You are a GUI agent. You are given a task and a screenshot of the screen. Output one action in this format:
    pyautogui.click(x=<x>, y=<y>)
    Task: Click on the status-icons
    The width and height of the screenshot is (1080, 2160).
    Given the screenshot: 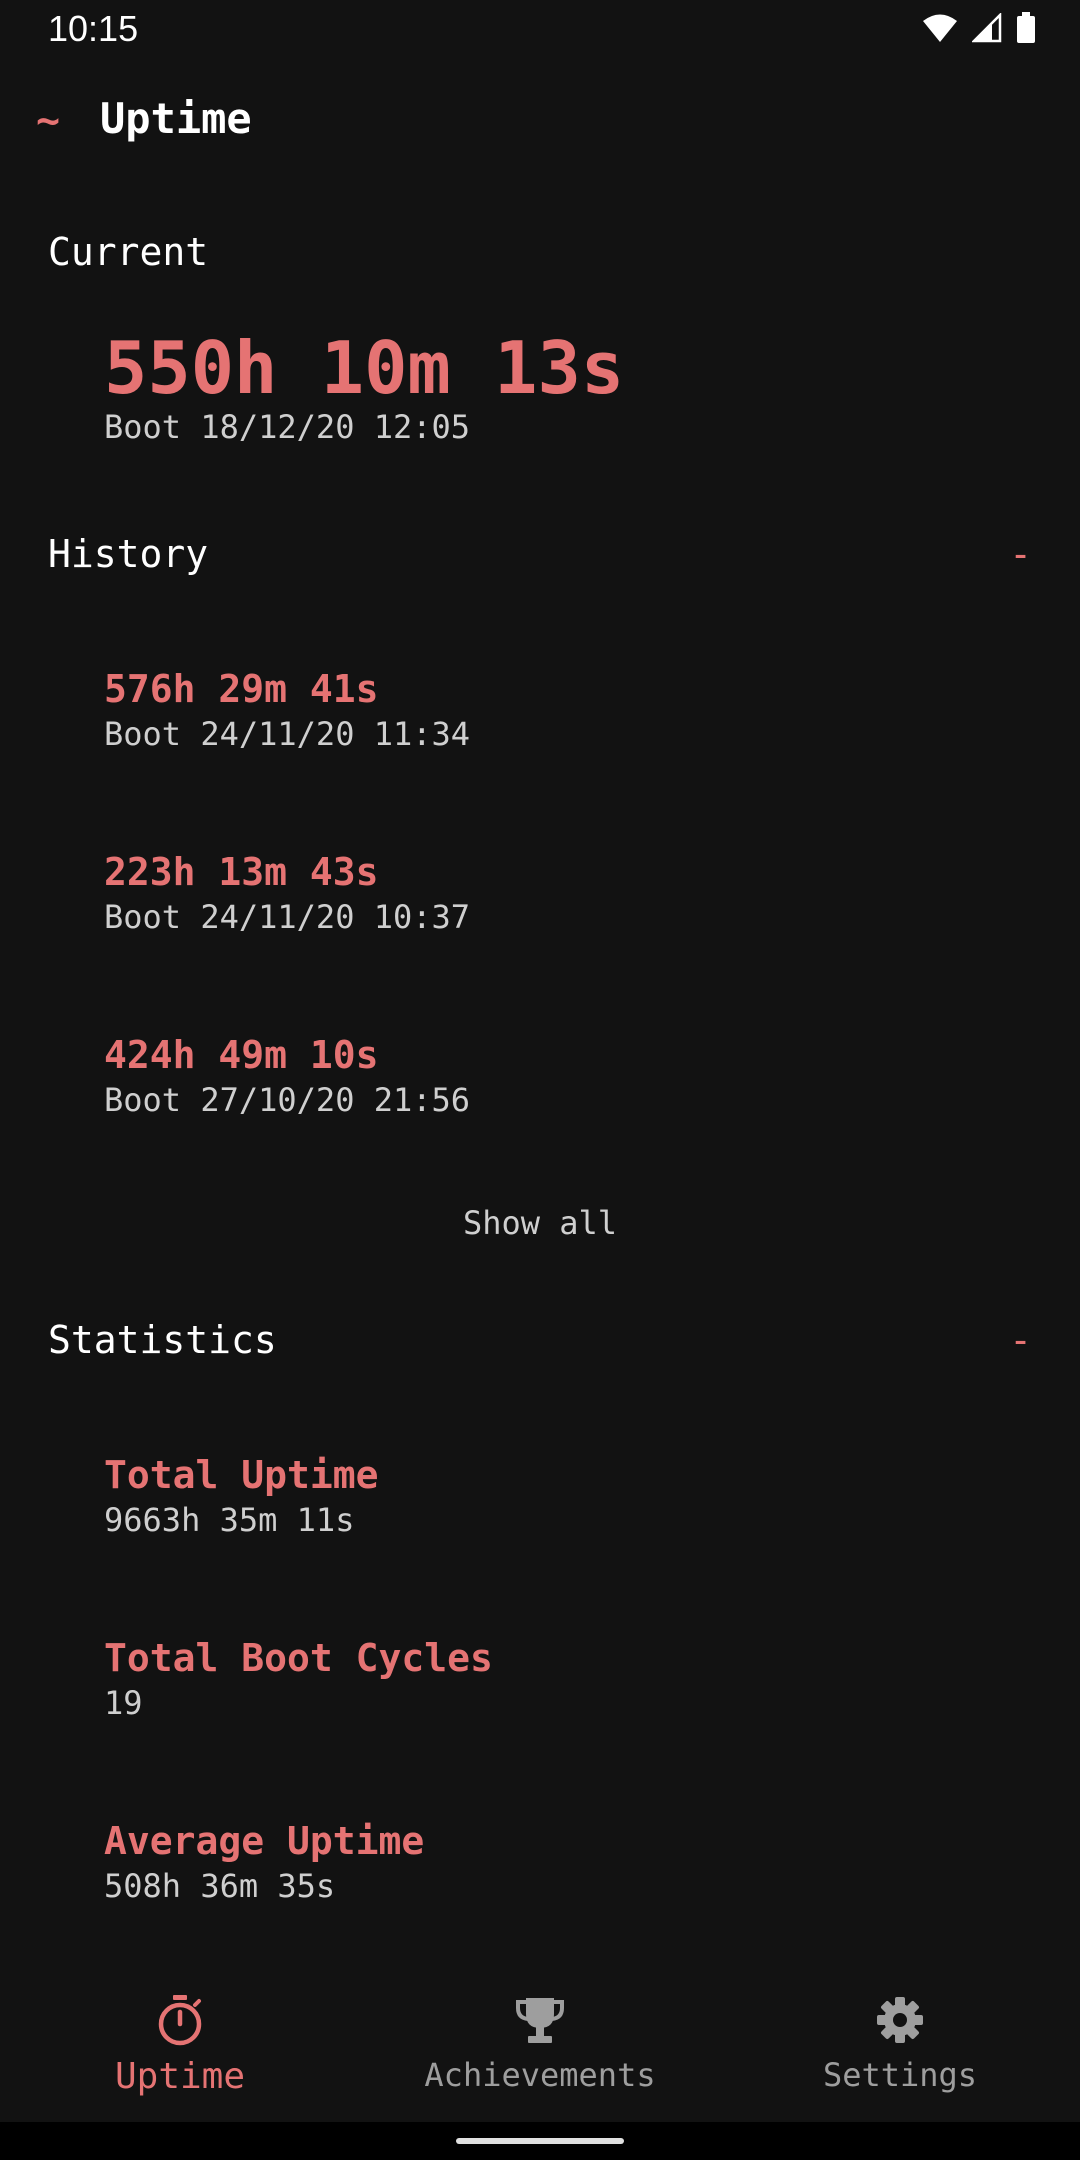 What is the action you would take?
    pyautogui.click(x=979, y=29)
    